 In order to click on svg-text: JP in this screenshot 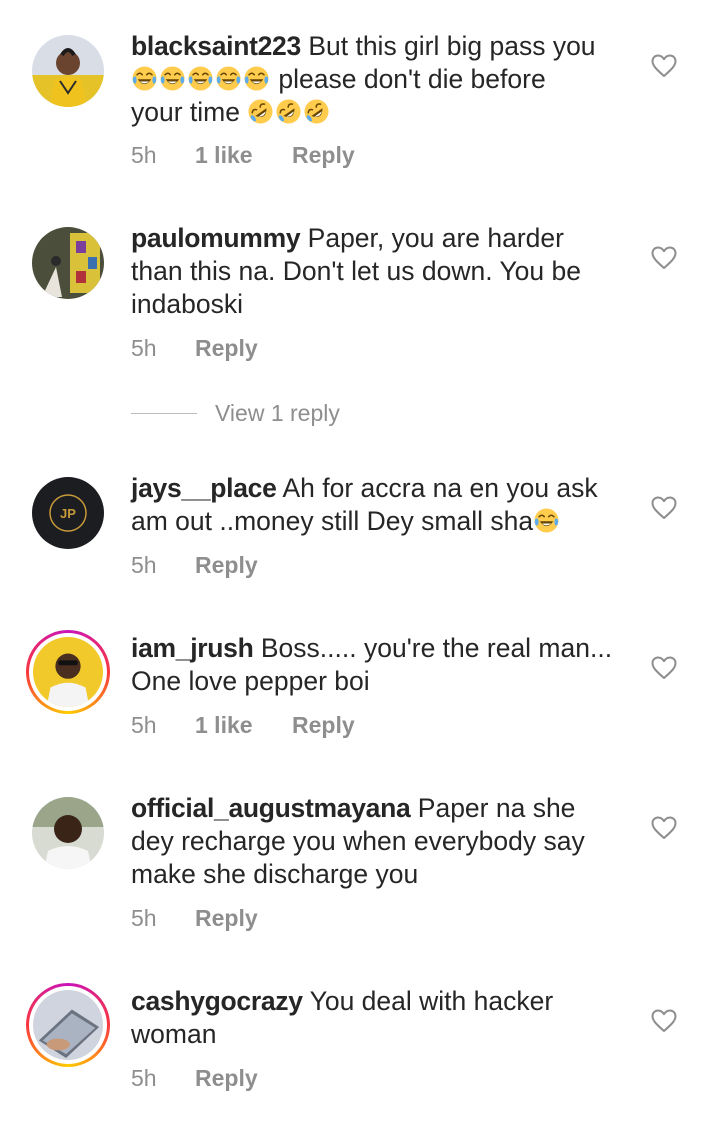, I will do `click(68, 513)`.